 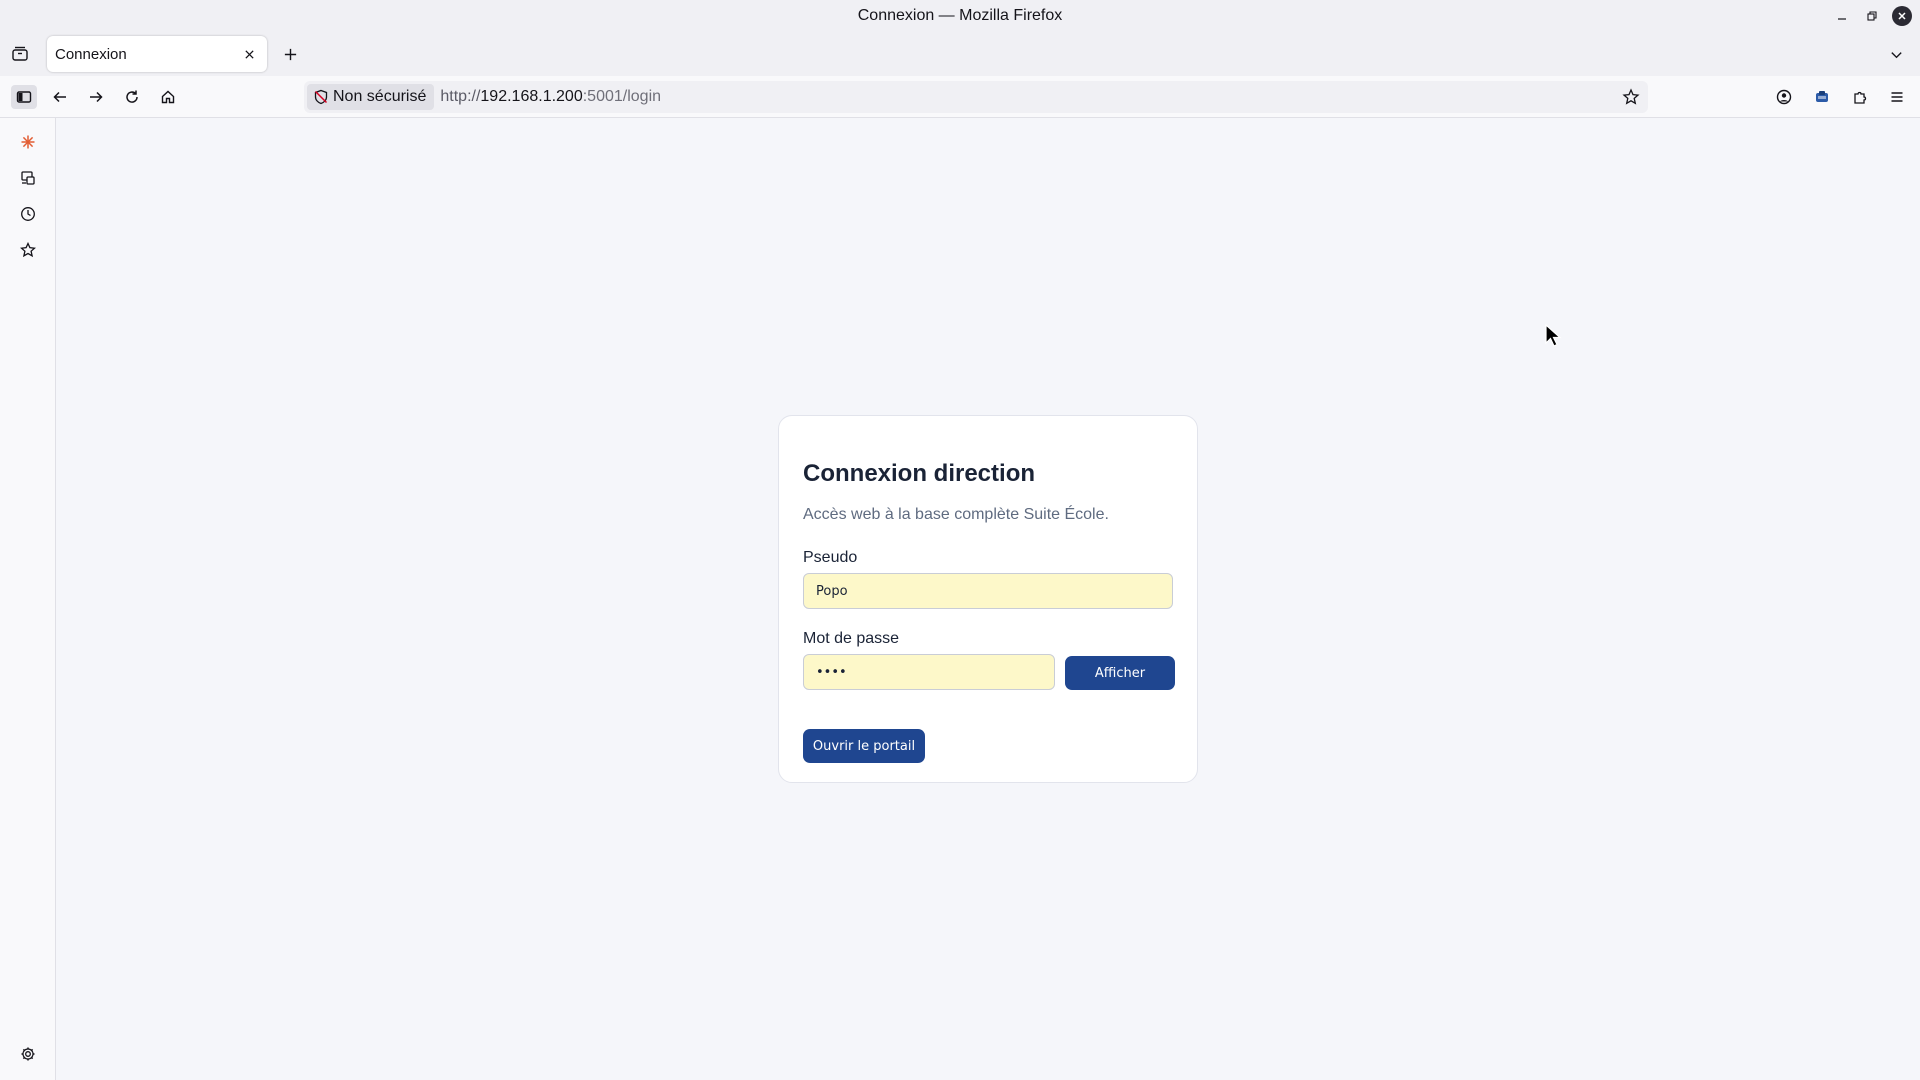 I want to click on reload-icon, so click(x=132, y=96).